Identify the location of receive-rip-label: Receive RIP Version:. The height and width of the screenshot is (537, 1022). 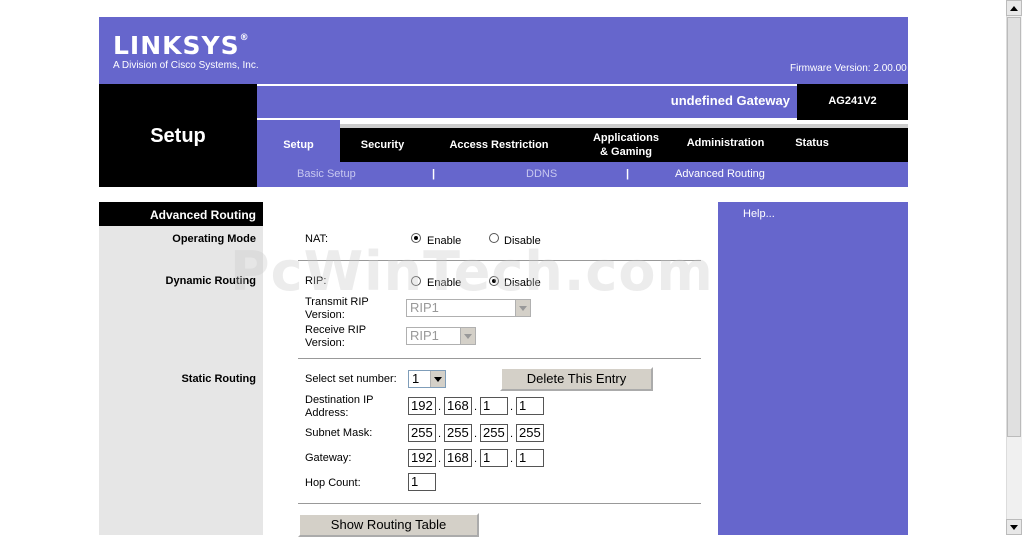
(336, 336).